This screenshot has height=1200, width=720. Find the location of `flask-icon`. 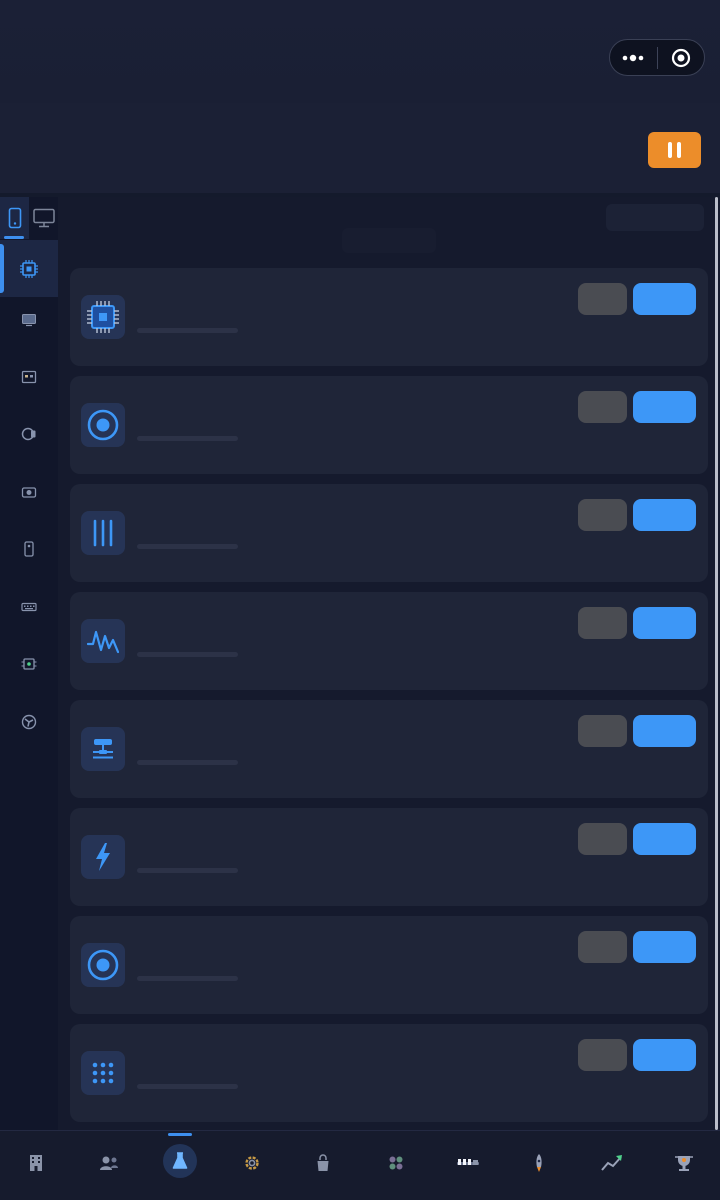

flask-icon is located at coordinates (180, 1160).